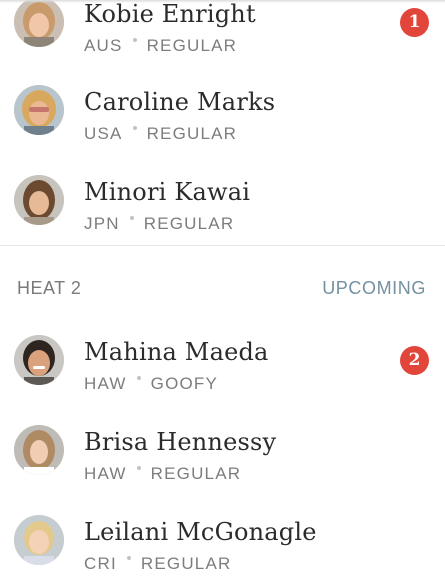 This screenshot has width=445, height=585. I want to click on heat-title: HEAT 2, so click(49, 288).